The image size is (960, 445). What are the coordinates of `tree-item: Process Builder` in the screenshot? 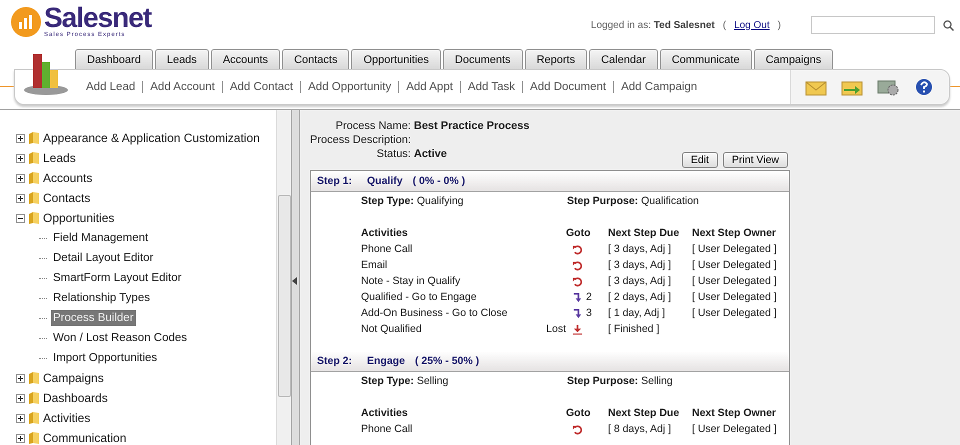 It's located at (93, 318).